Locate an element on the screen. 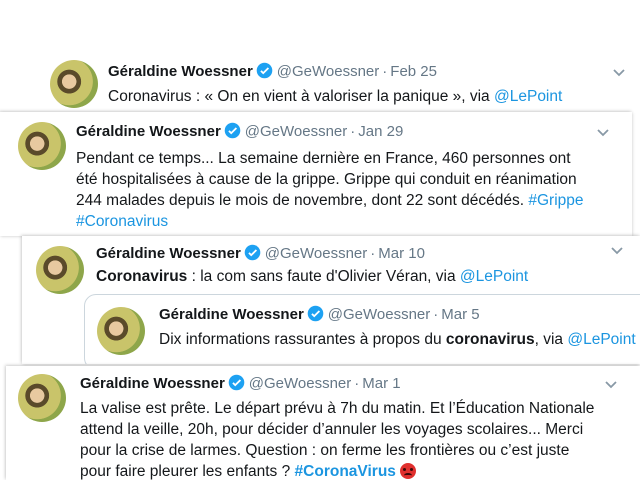 The height and width of the screenshot is (480, 640). tweet-text-line: pour faire pleurer les enfants ? is located at coordinates (187, 471).